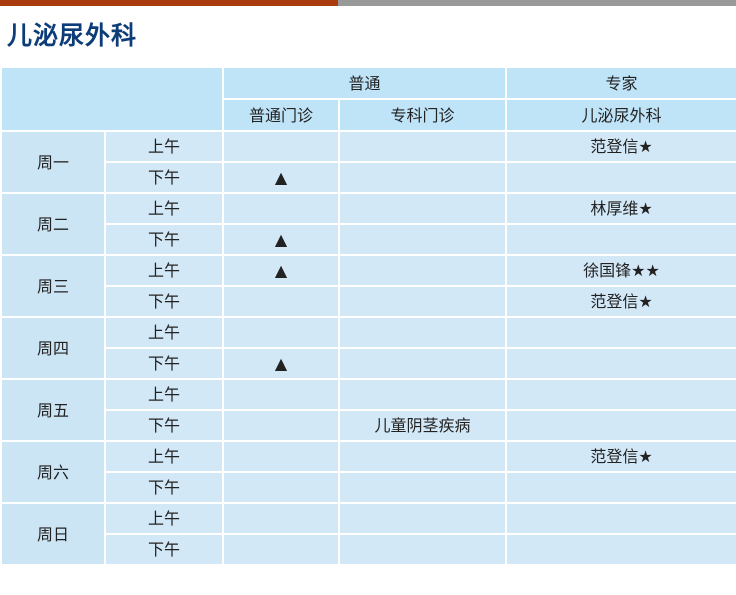  What do you see at coordinates (53, 472) in the screenshot?
I see `day-label: 周六` at bounding box center [53, 472].